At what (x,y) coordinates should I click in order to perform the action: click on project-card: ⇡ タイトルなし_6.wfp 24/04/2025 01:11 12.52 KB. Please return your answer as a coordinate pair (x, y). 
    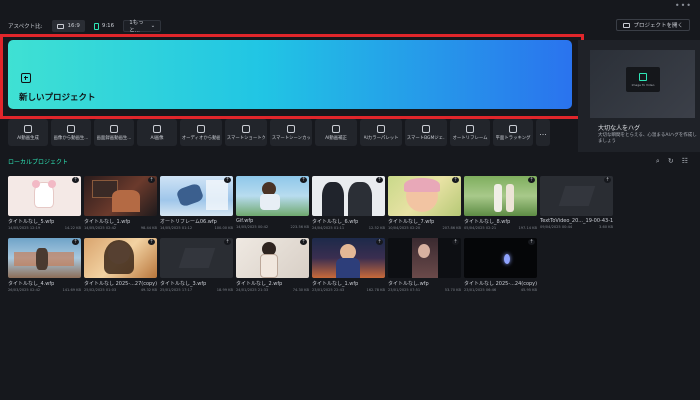
    Looking at the image, I should click on (348, 203).